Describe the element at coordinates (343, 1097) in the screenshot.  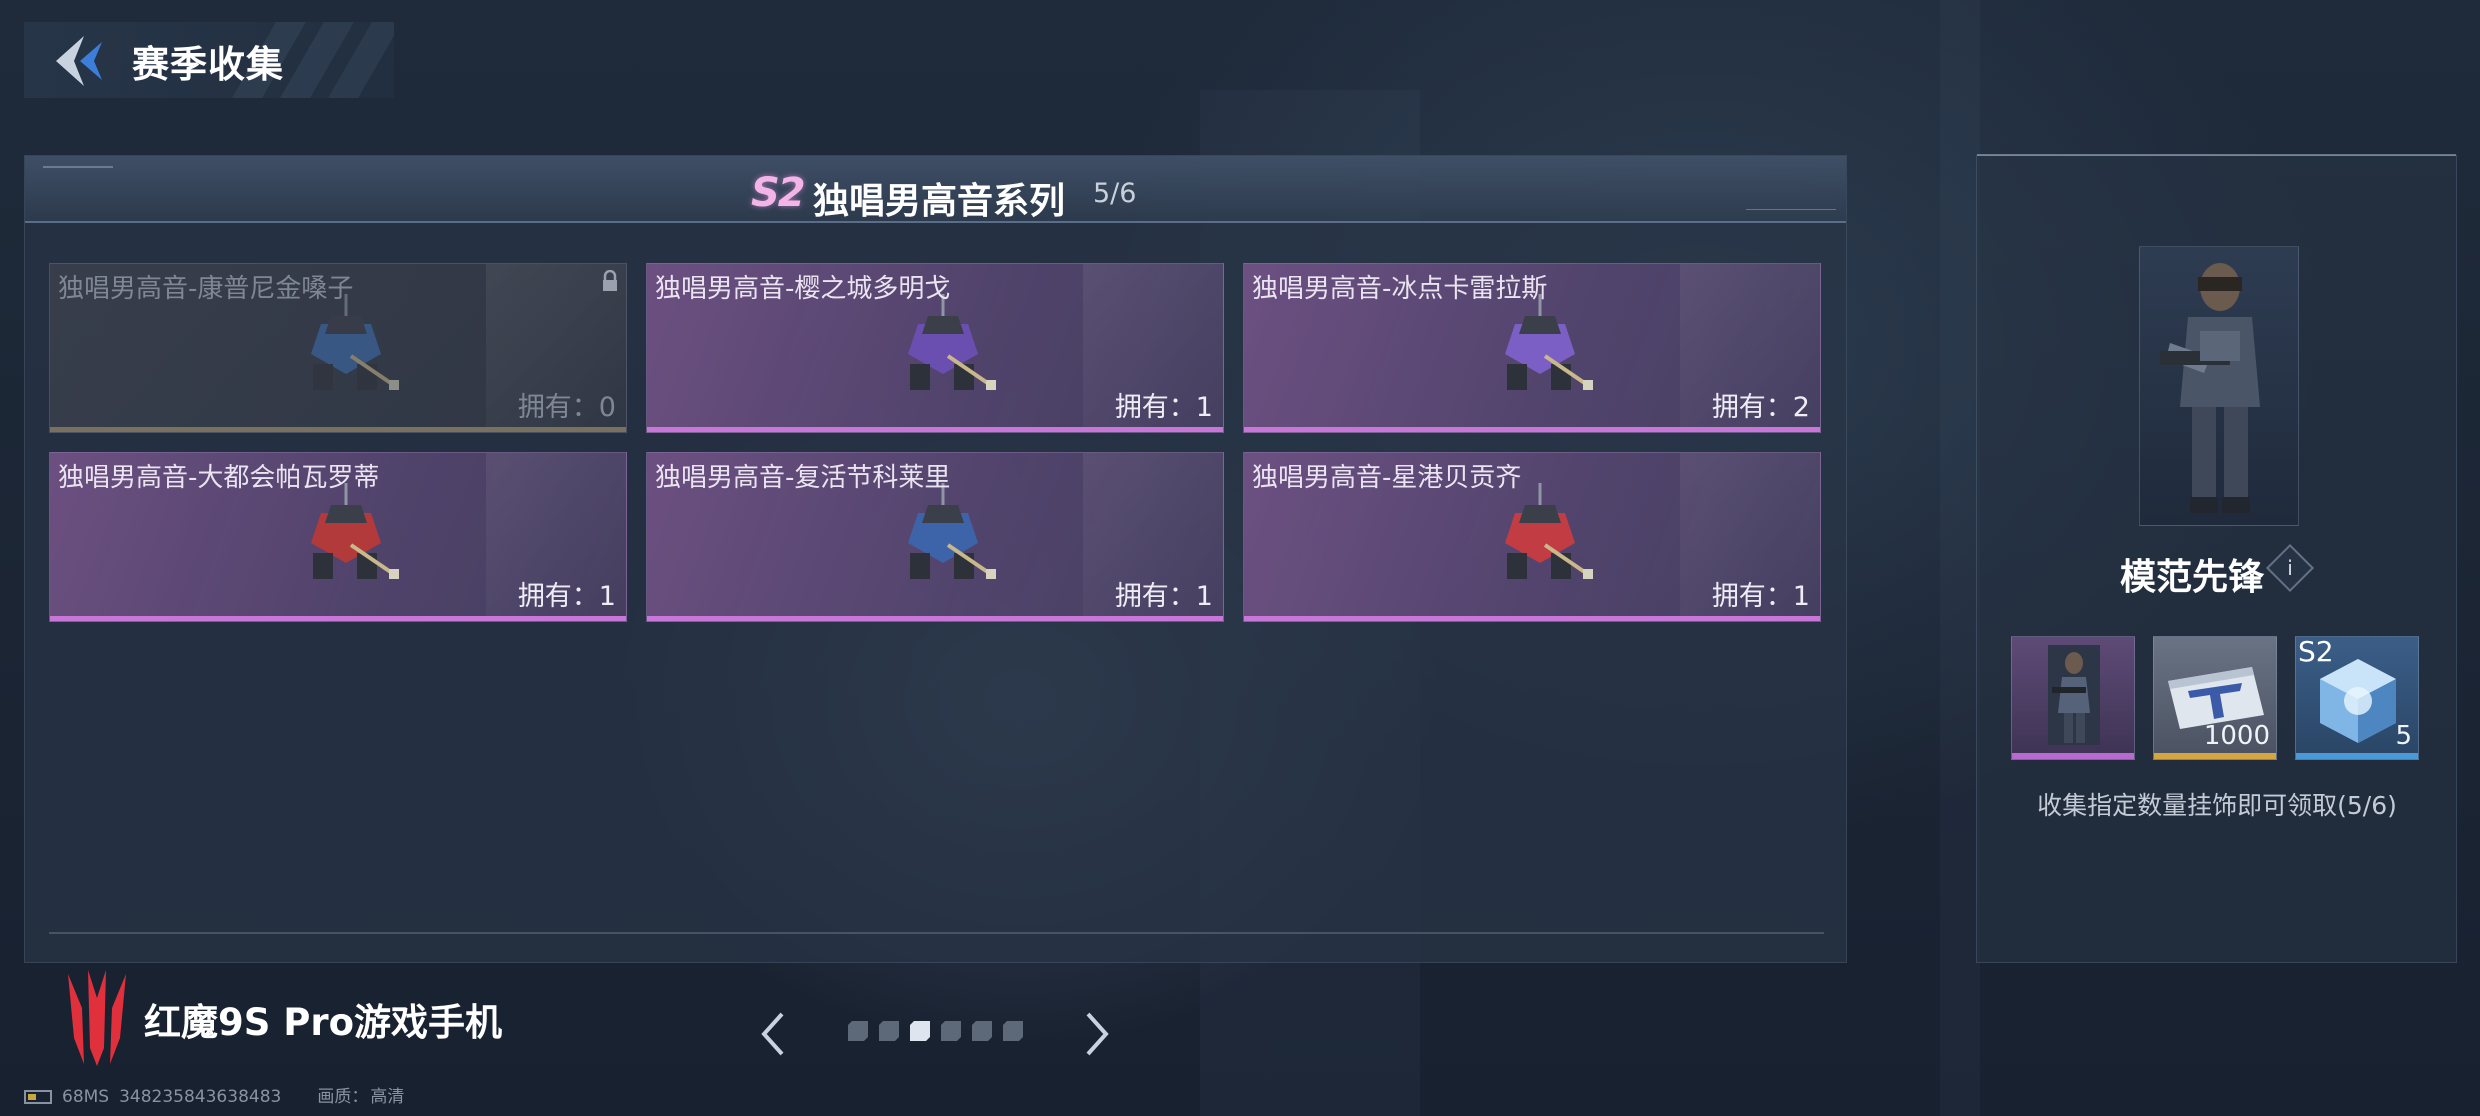
I see `quality-label: 画质：` at that location.